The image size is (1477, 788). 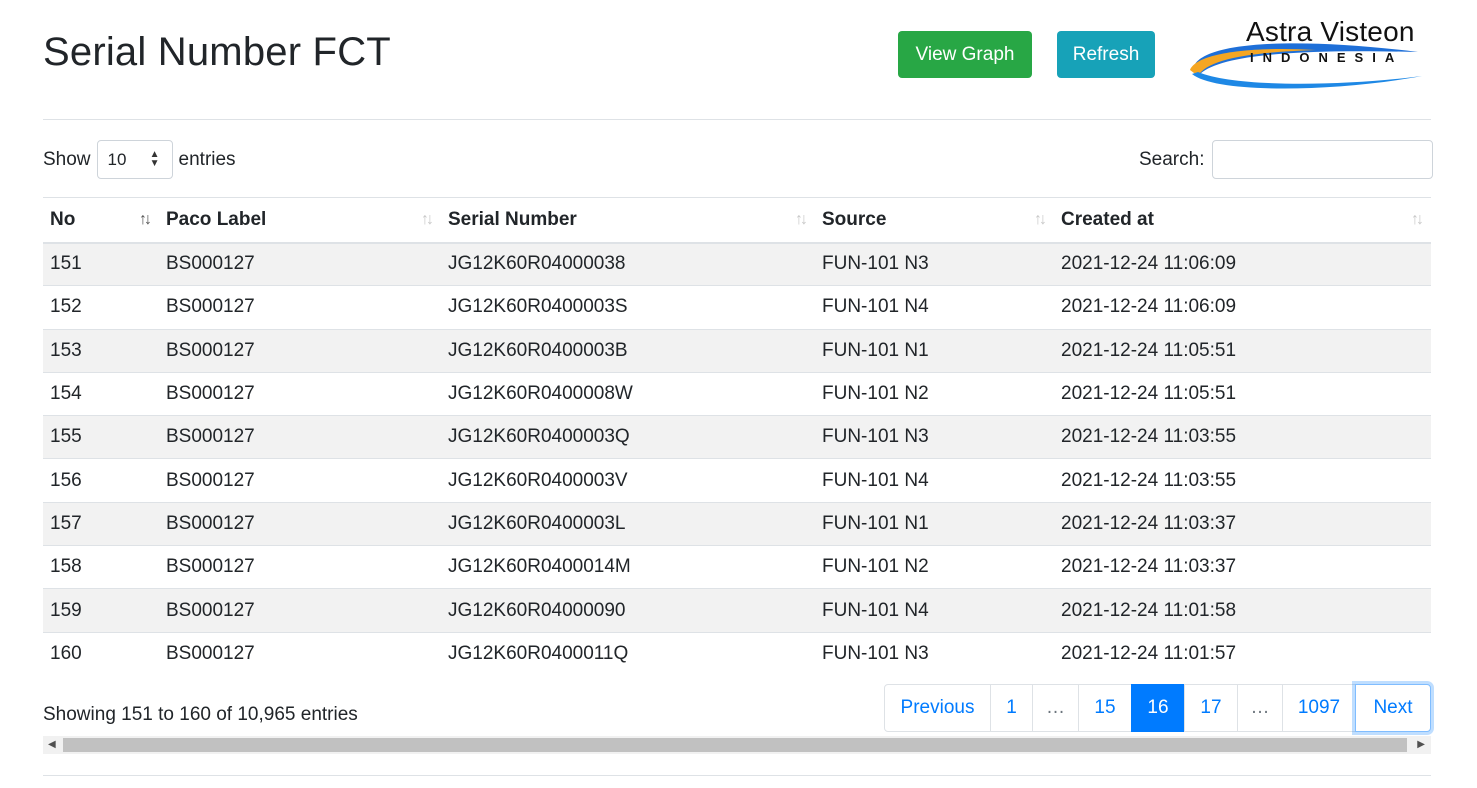 What do you see at coordinates (1106, 54) in the screenshot?
I see `refresh-button: Refresh` at bounding box center [1106, 54].